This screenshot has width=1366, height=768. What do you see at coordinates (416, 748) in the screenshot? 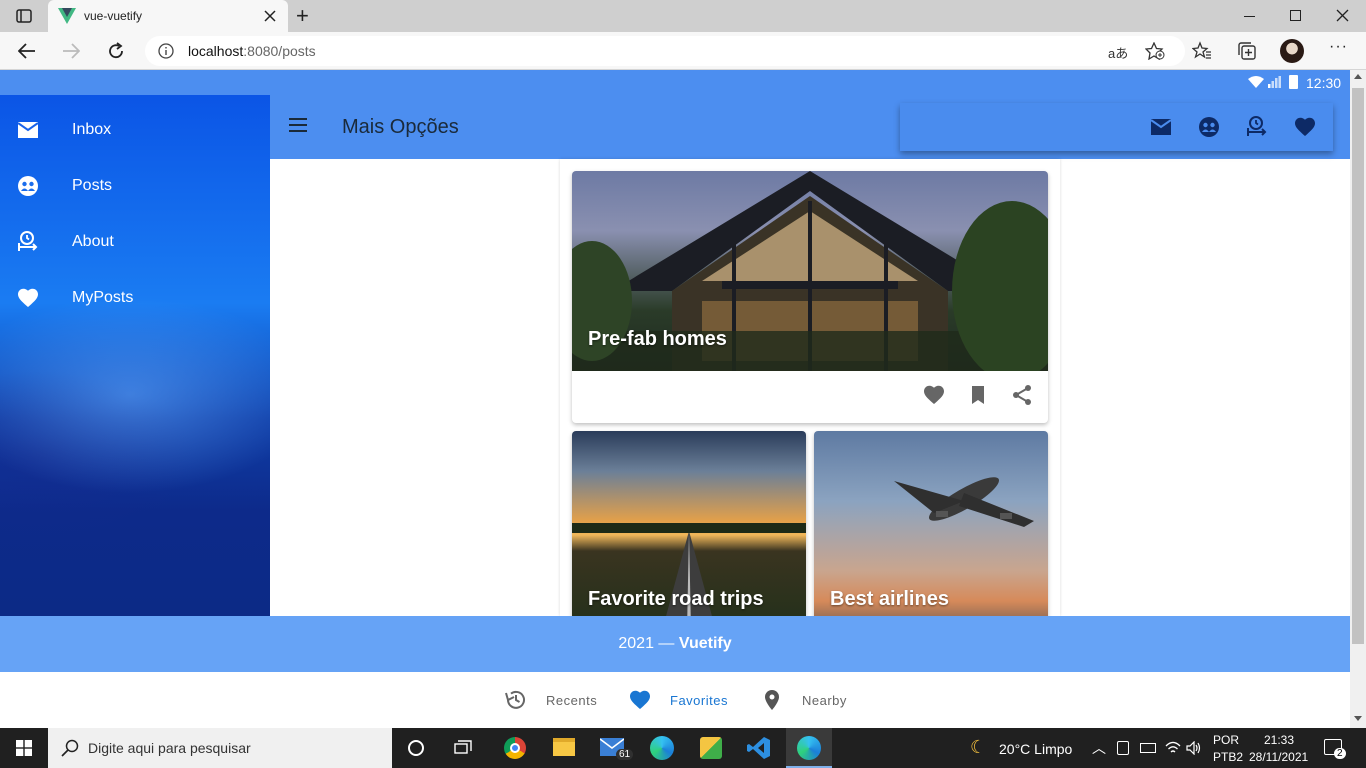
I see `cortana-icon` at bounding box center [416, 748].